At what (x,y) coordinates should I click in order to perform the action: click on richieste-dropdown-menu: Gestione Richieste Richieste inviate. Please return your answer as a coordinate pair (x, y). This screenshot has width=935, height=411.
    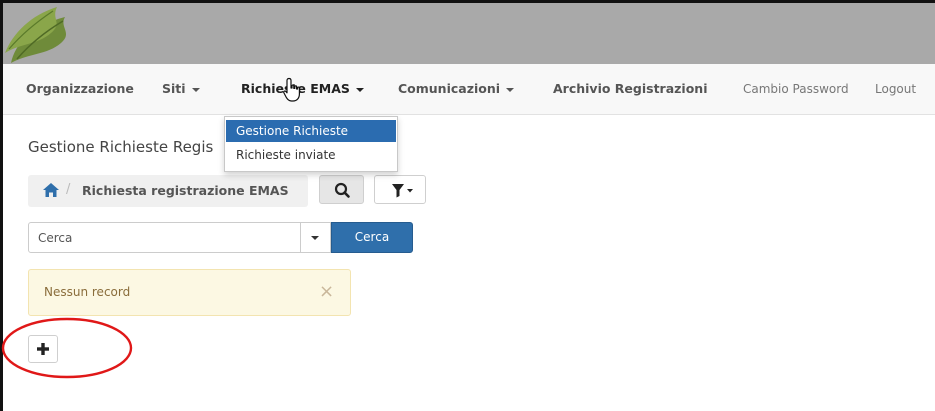
    Looking at the image, I should click on (311, 144).